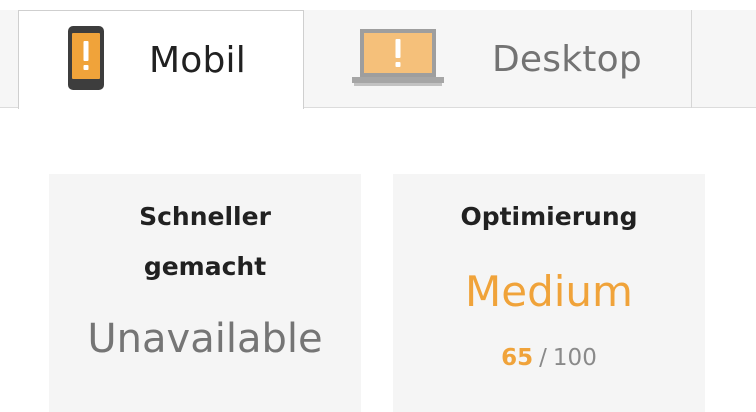 The height and width of the screenshot is (412, 756). What do you see at coordinates (205, 339) in the screenshot?
I see `speed-card-value: Unavailable` at bounding box center [205, 339].